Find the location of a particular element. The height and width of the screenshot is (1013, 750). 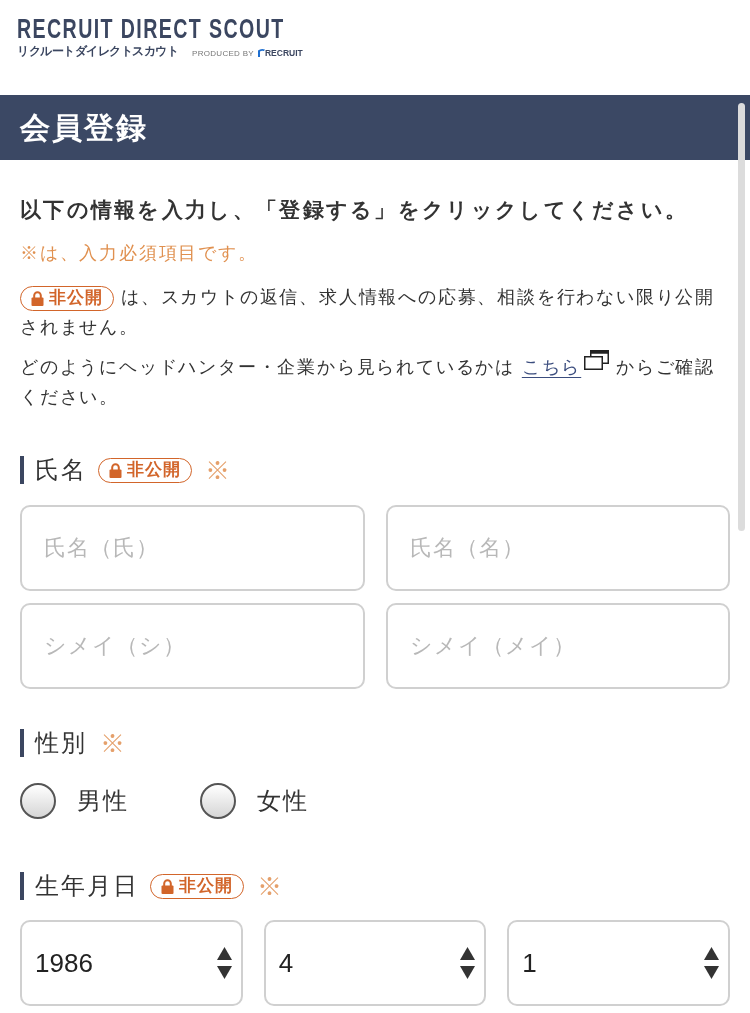

new-window-icon is located at coordinates (597, 360).